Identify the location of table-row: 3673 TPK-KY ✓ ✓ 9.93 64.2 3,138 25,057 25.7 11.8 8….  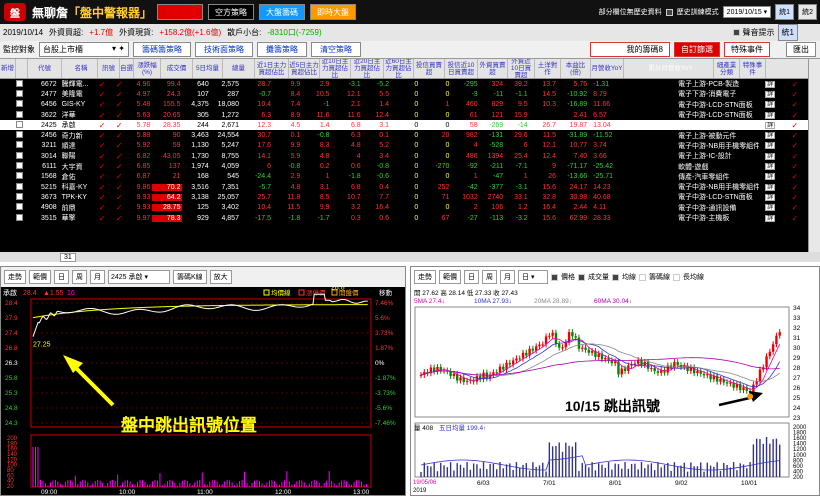
(404, 197).